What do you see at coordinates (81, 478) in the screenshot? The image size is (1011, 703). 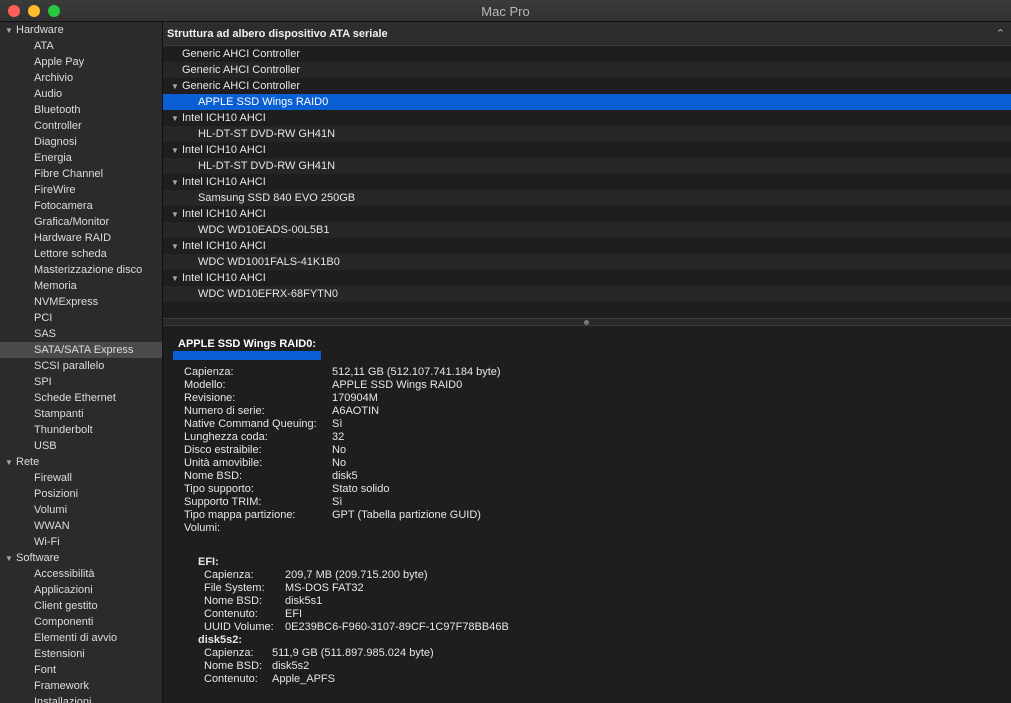 I see `sidebar-item-firewall: Firewall` at bounding box center [81, 478].